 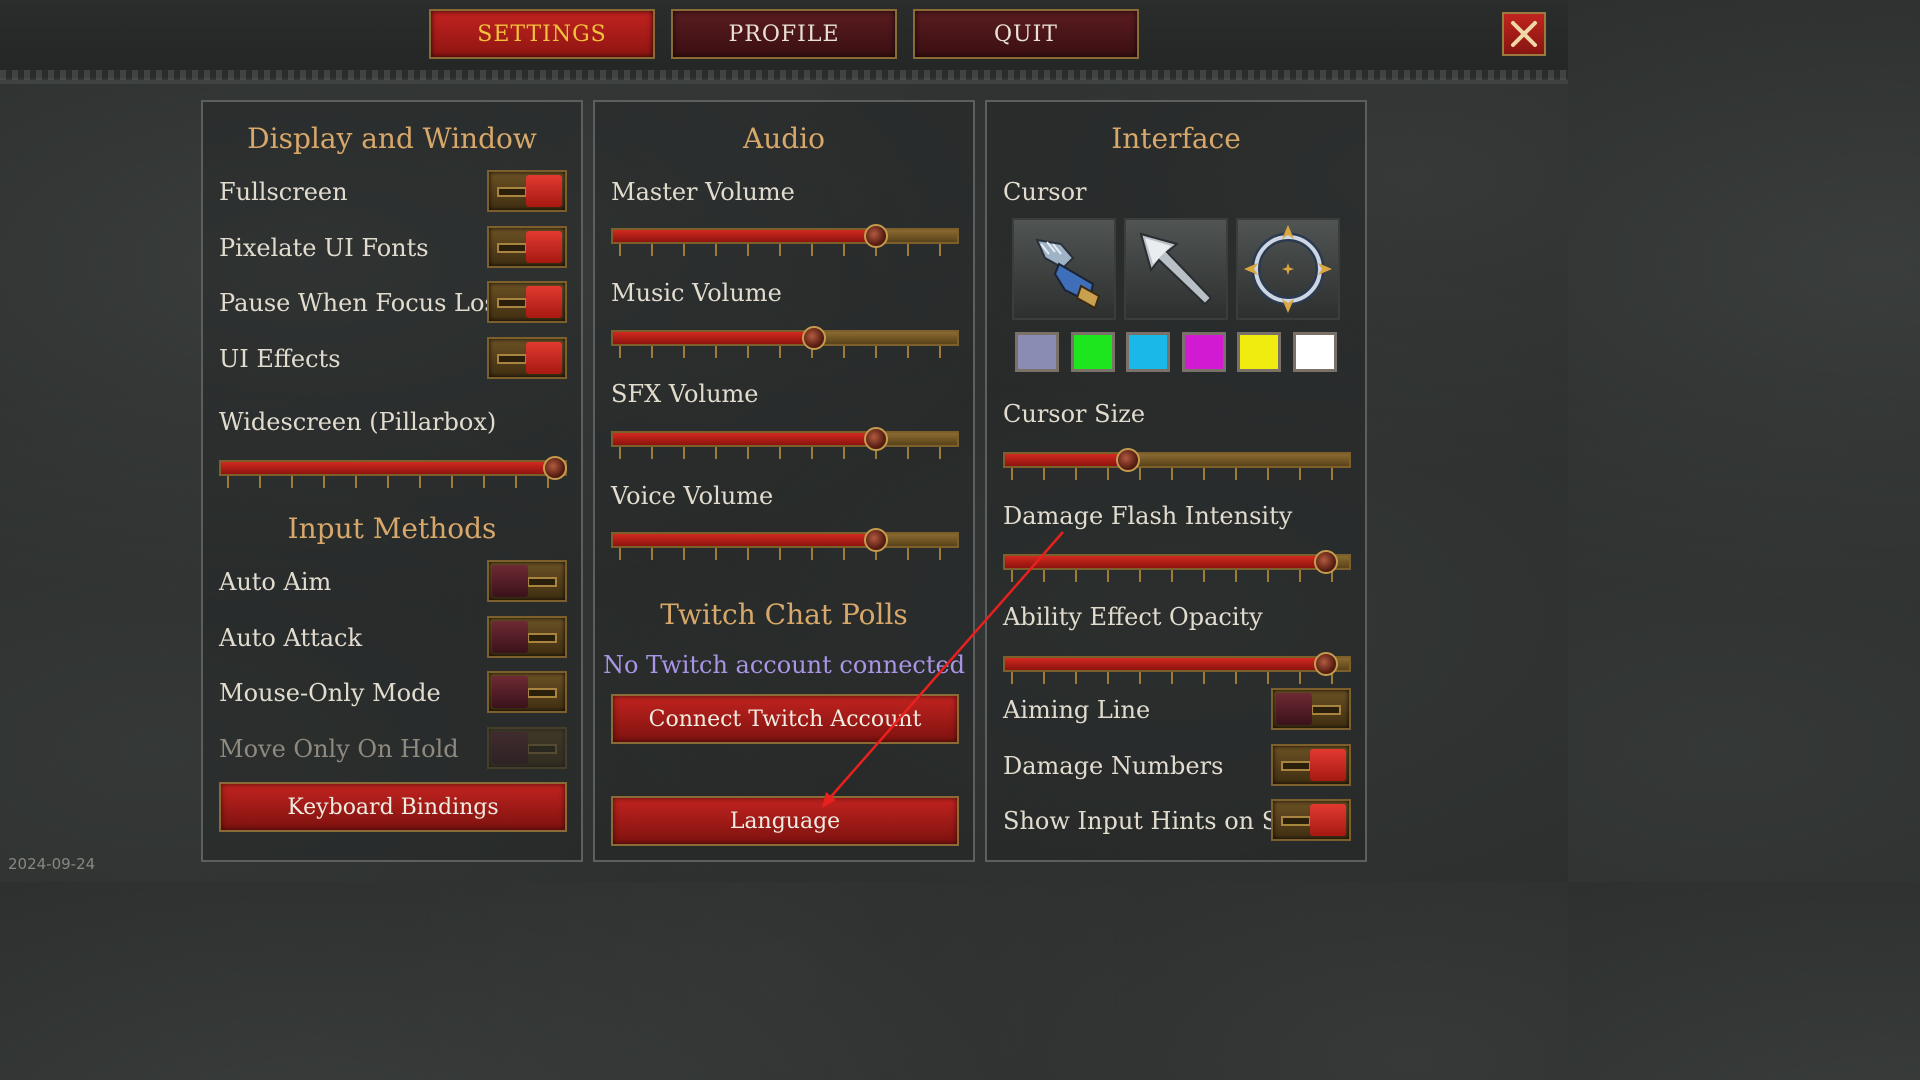 What do you see at coordinates (1077, 710) in the screenshot?
I see `aiming-line-label: Aiming Line` at bounding box center [1077, 710].